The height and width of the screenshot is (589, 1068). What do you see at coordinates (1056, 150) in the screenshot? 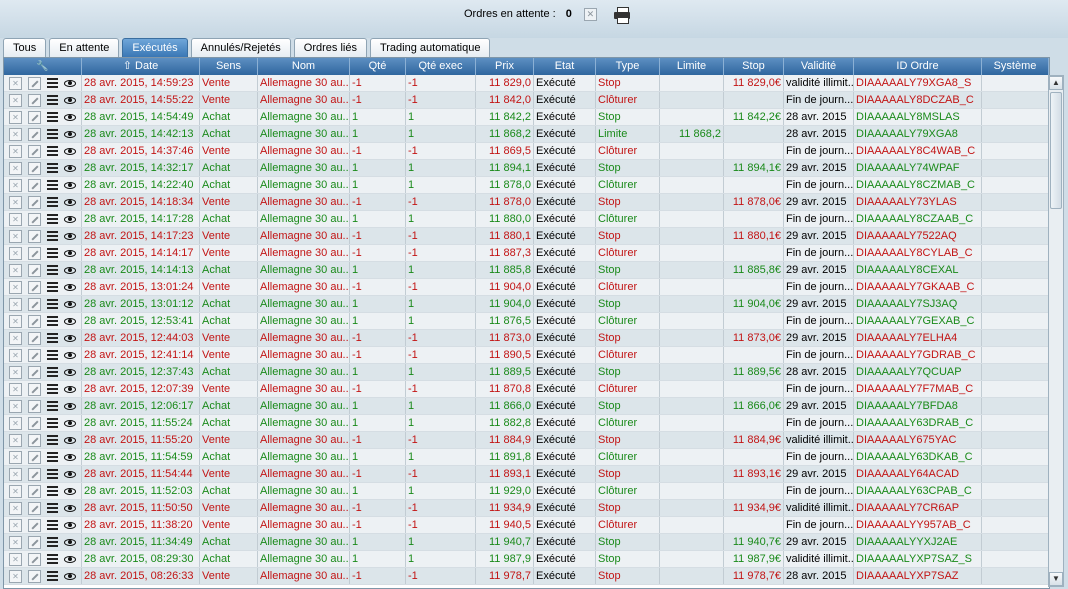
I see `scrollbar-thumb` at bounding box center [1056, 150].